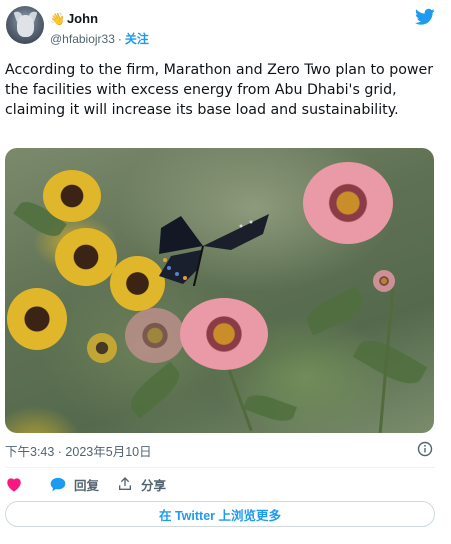 This screenshot has width=451, height=544. What do you see at coordinates (99, 28) in the screenshot?
I see `author-info: 👋 John @hfabiojr33 · 关注` at bounding box center [99, 28].